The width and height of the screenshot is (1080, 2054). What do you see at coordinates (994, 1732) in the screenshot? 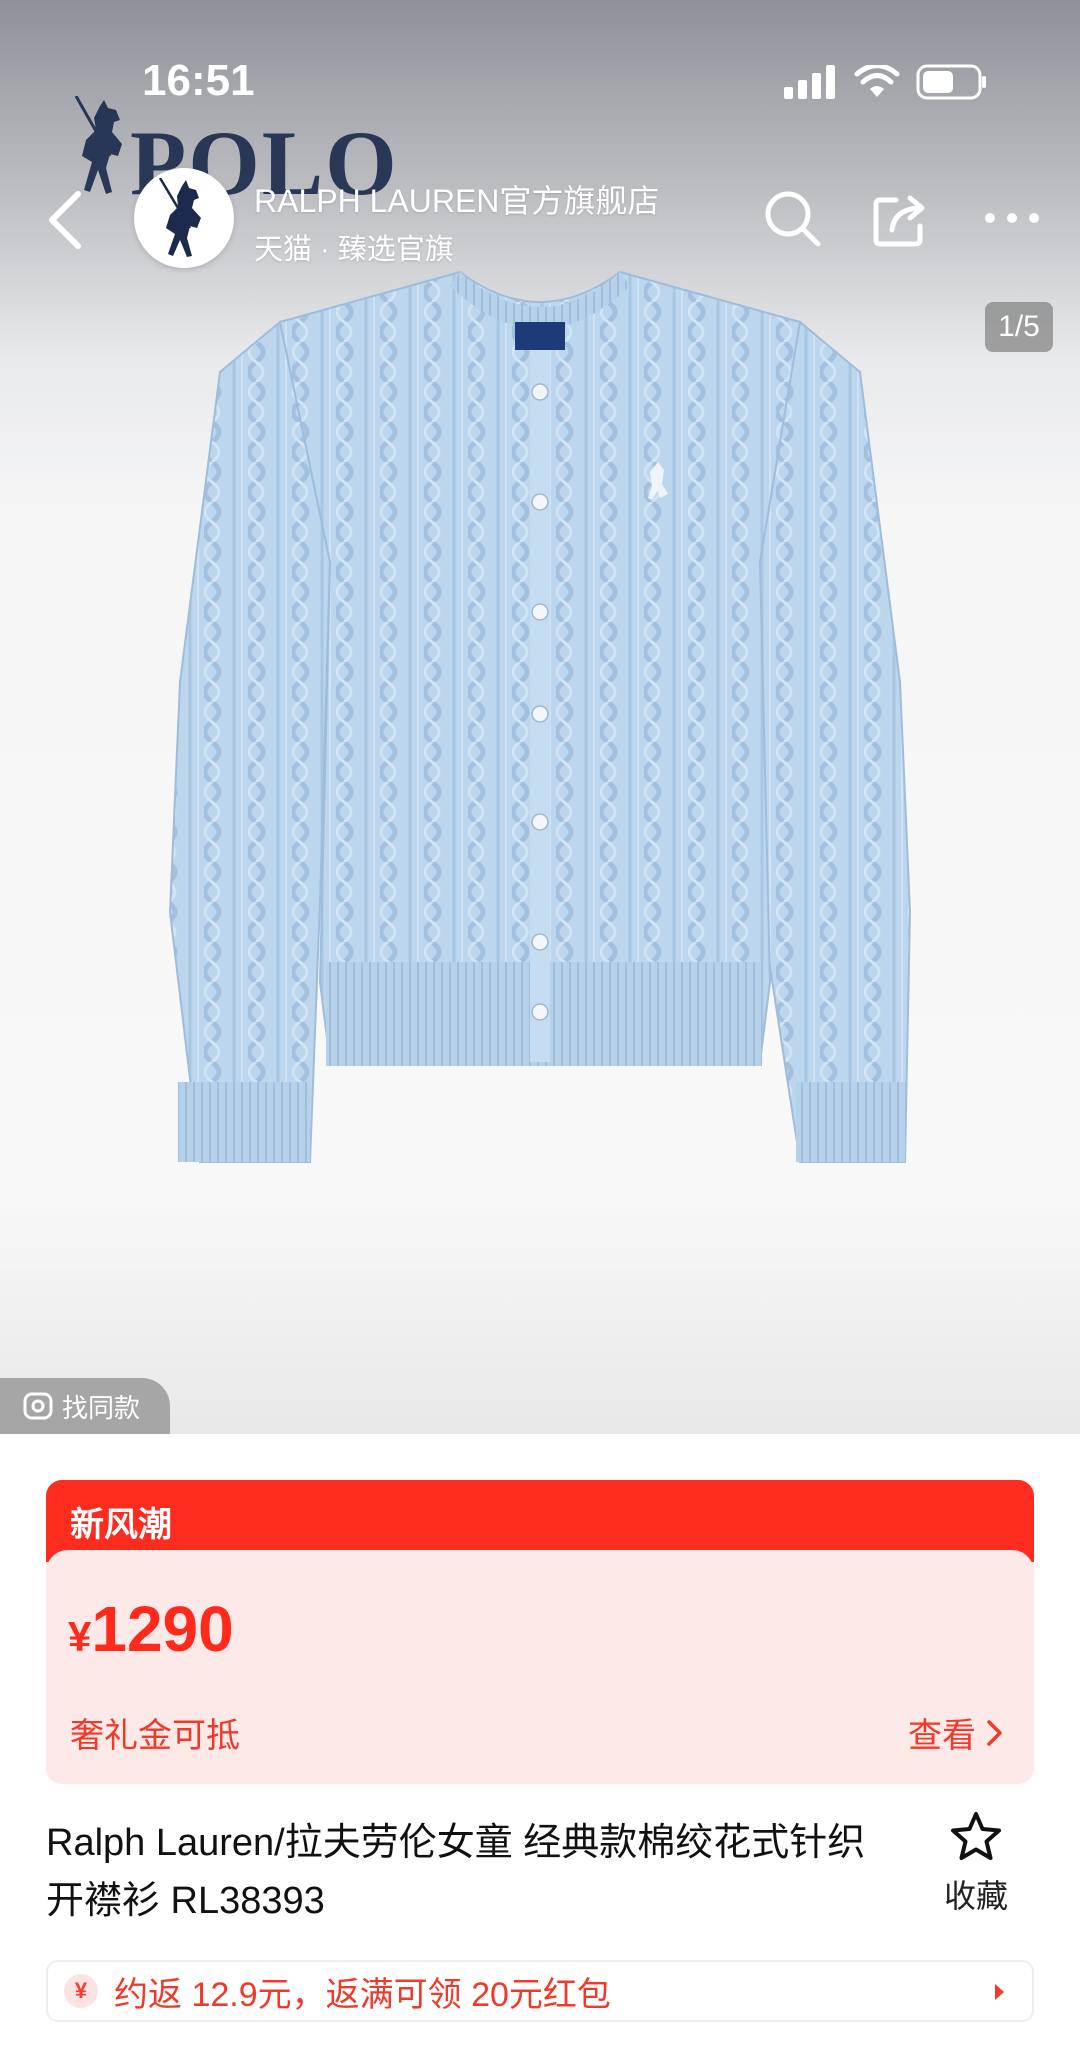
I see `chevron-right-icon` at bounding box center [994, 1732].